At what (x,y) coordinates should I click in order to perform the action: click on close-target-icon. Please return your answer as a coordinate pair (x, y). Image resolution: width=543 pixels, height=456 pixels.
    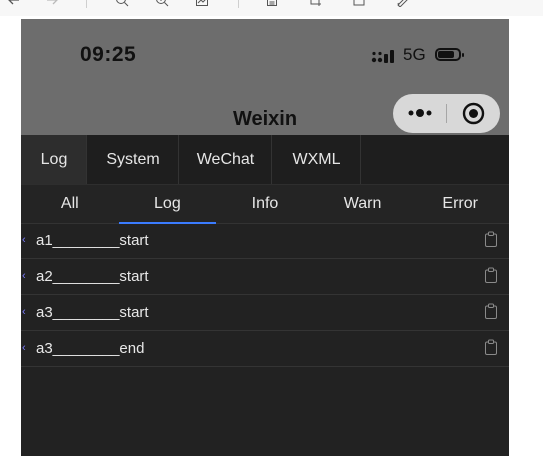
    Looking at the image, I should click on (473, 113).